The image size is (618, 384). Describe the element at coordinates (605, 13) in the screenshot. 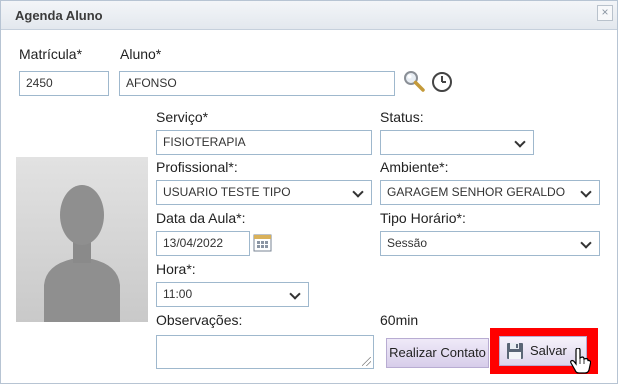

I see `close-button: ×` at that location.